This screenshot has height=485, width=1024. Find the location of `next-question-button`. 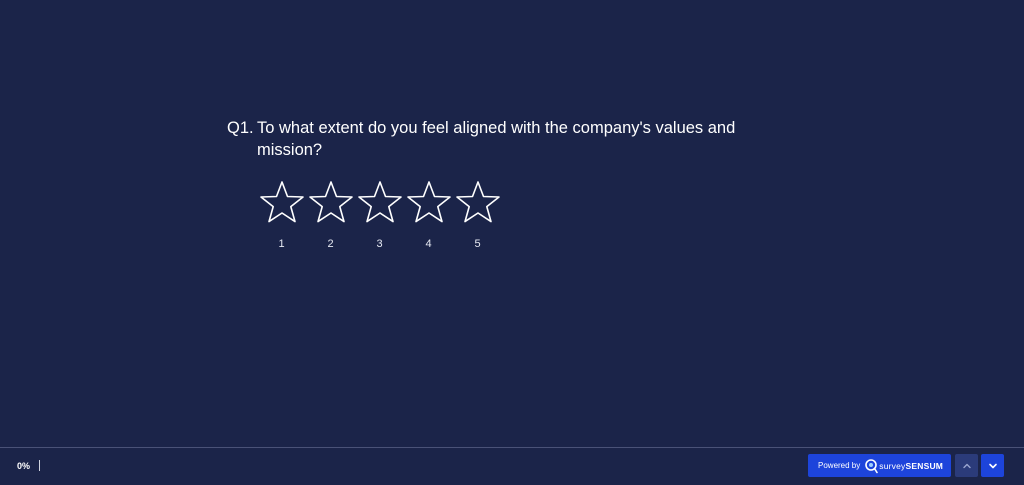

next-question-button is located at coordinates (992, 465).